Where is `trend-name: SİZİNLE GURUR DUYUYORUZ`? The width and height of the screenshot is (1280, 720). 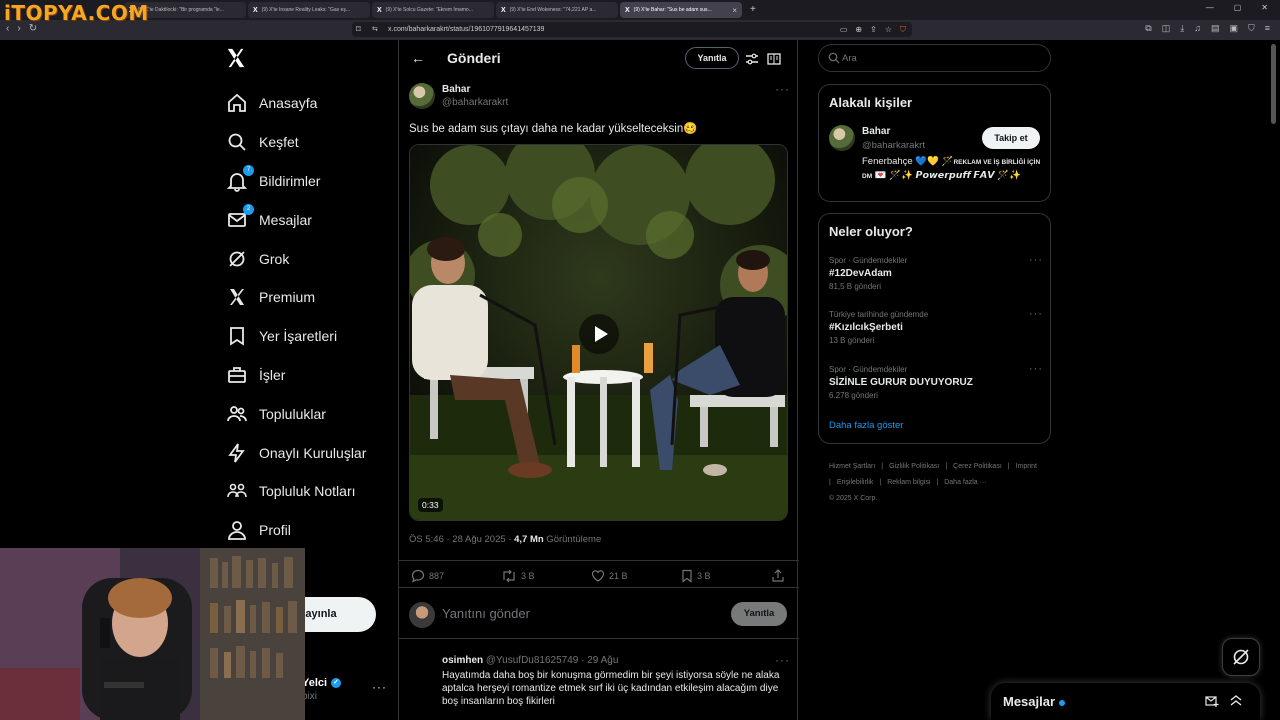
trend-name: SİZİNLE GURUR DUYUYORUZ is located at coordinates (901, 382).